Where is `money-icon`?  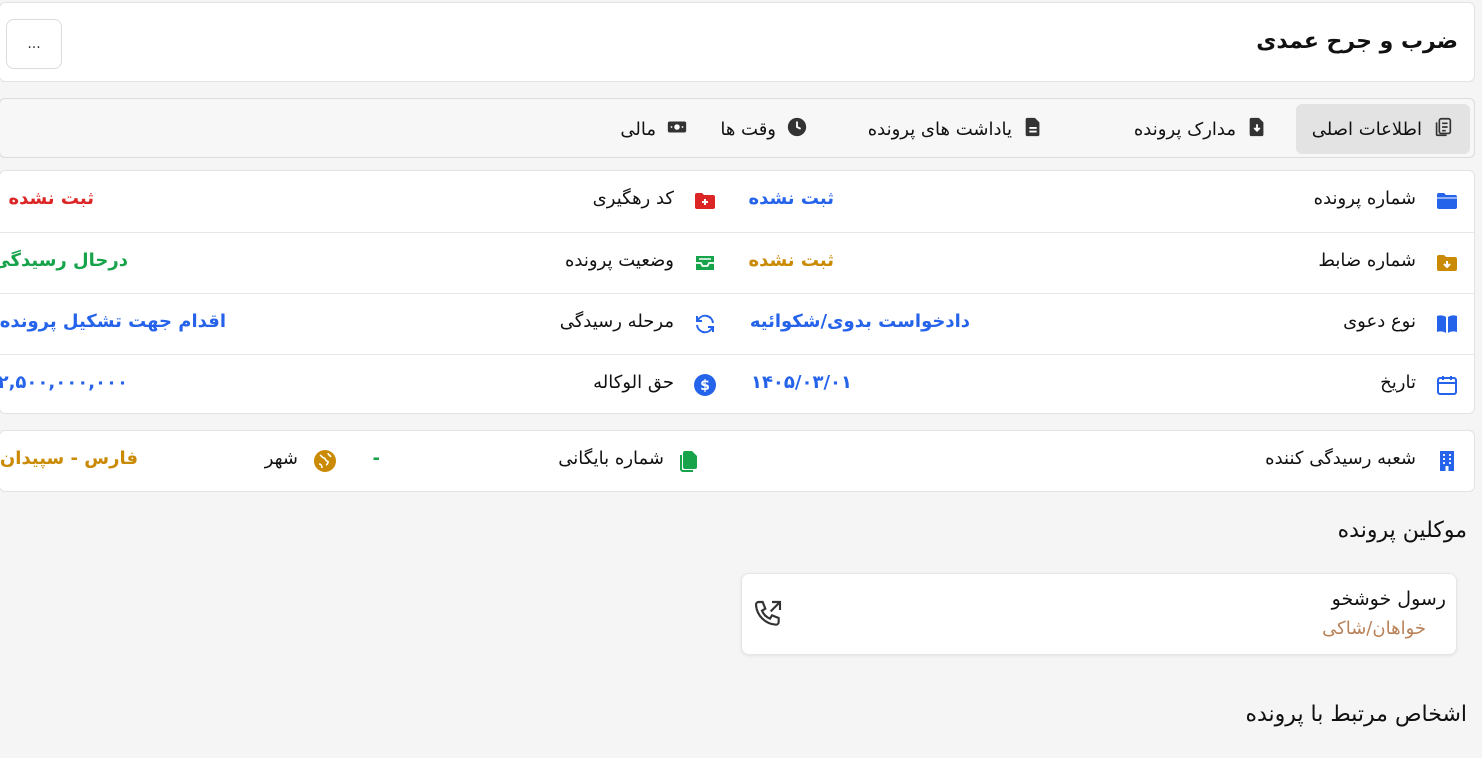
money-icon is located at coordinates (678, 129).